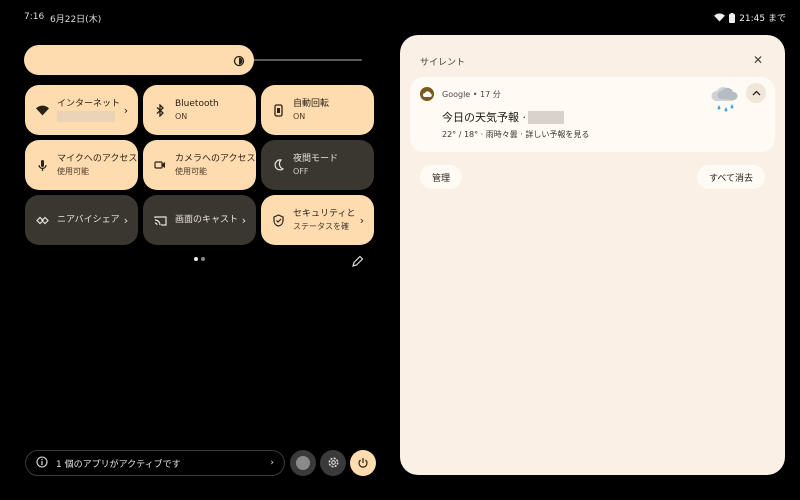  I want to click on camera-icon, so click(160, 165).